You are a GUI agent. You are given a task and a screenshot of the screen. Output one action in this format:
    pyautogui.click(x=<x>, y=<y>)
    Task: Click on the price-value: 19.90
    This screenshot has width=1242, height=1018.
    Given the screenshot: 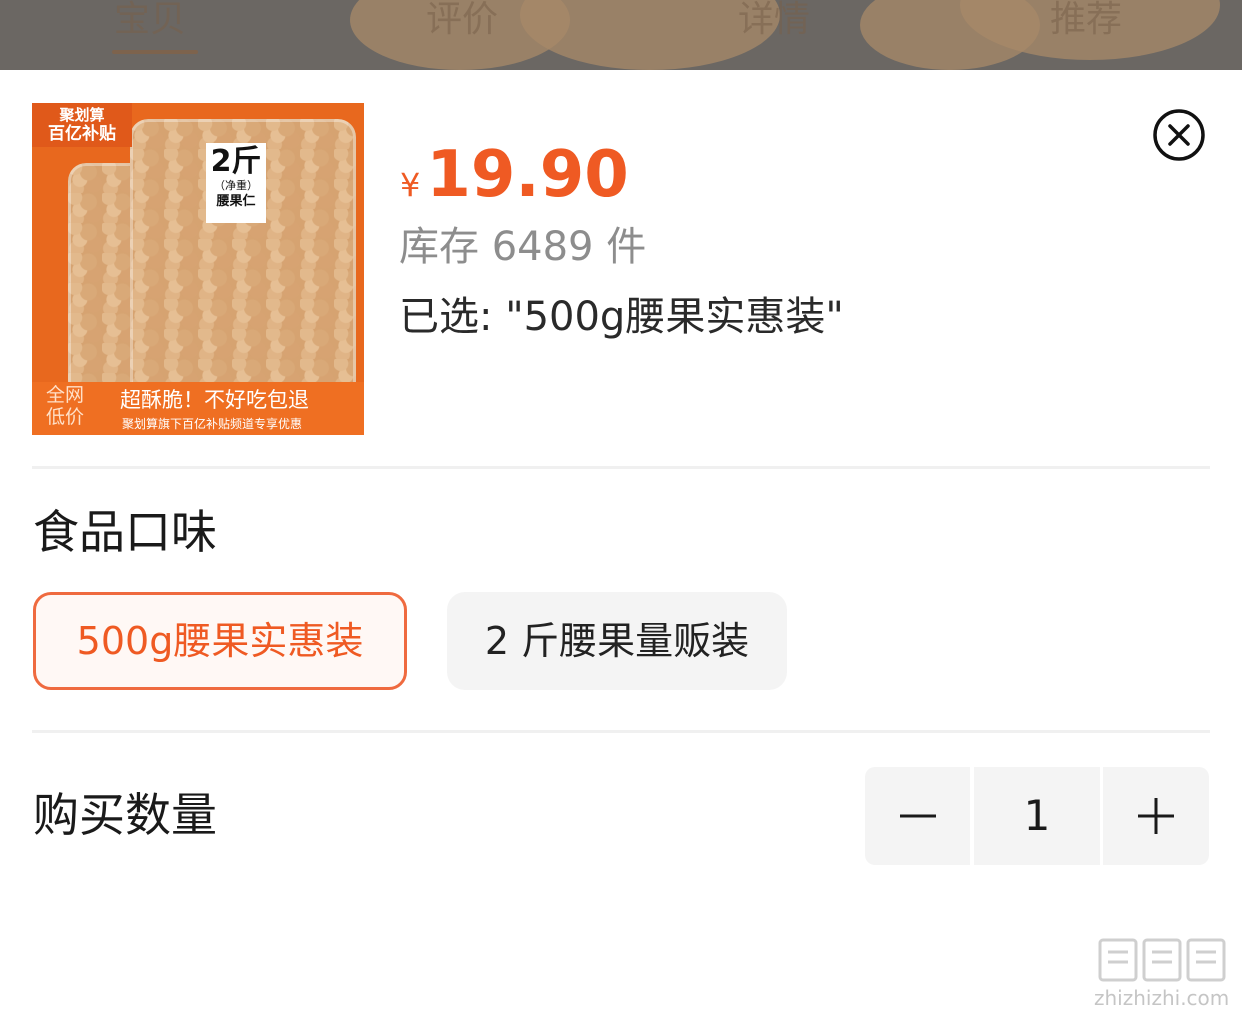 What is the action you would take?
    pyautogui.click(x=527, y=175)
    